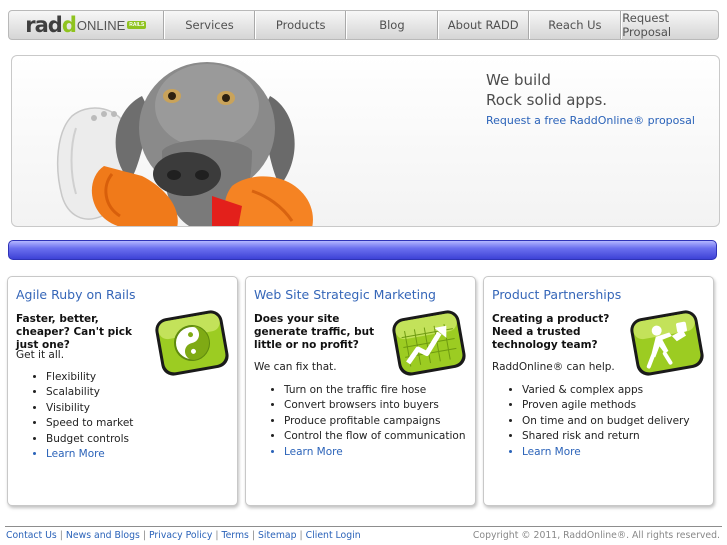  I want to click on nav-about-radd: About RADD, so click(483, 25).